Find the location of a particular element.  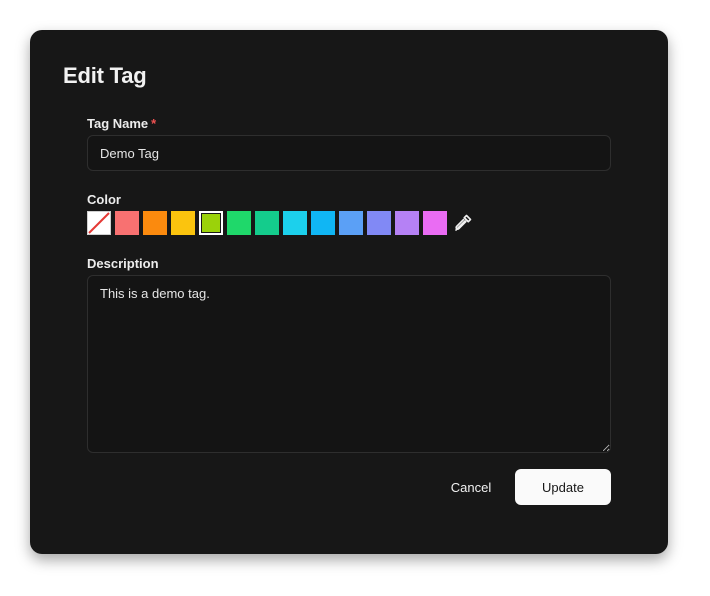

tag-name-input is located at coordinates (349, 153).